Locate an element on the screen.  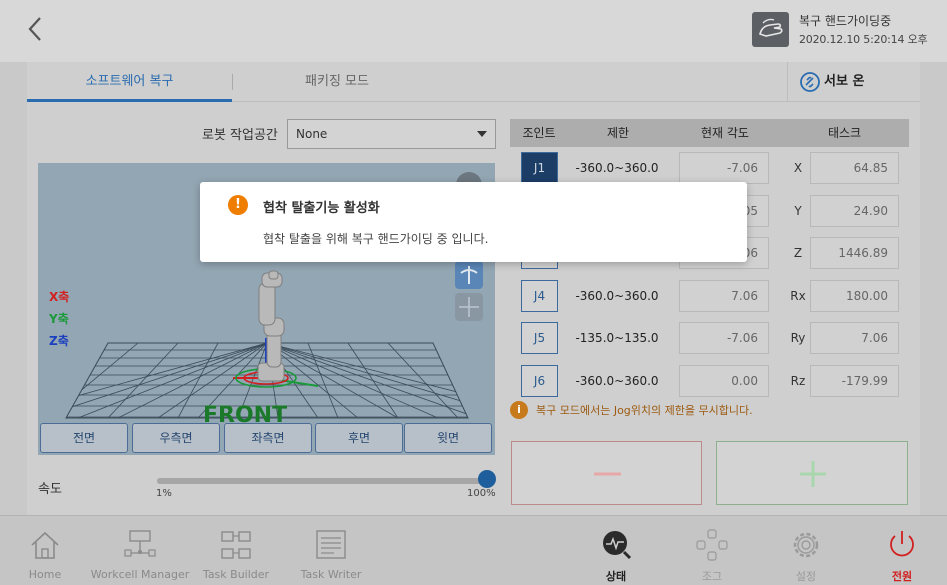
home-icon is located at coordinates (45, 545).